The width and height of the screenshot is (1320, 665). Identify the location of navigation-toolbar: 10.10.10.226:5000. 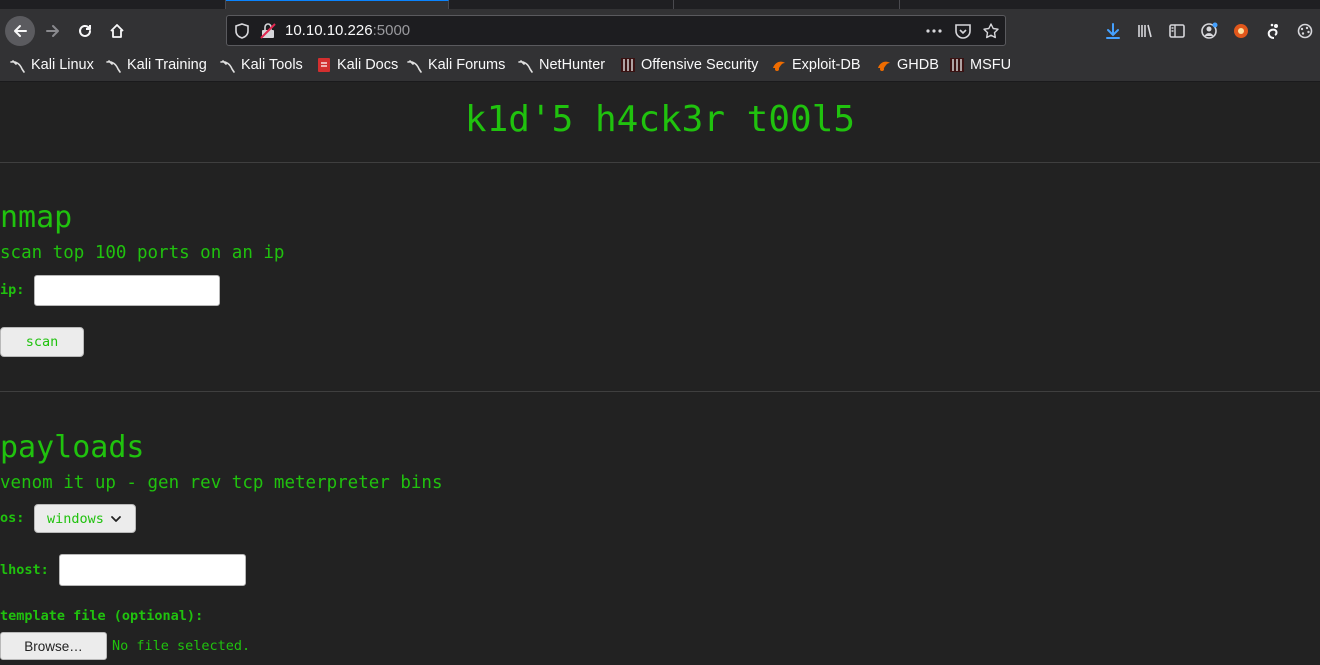
(660, 31).